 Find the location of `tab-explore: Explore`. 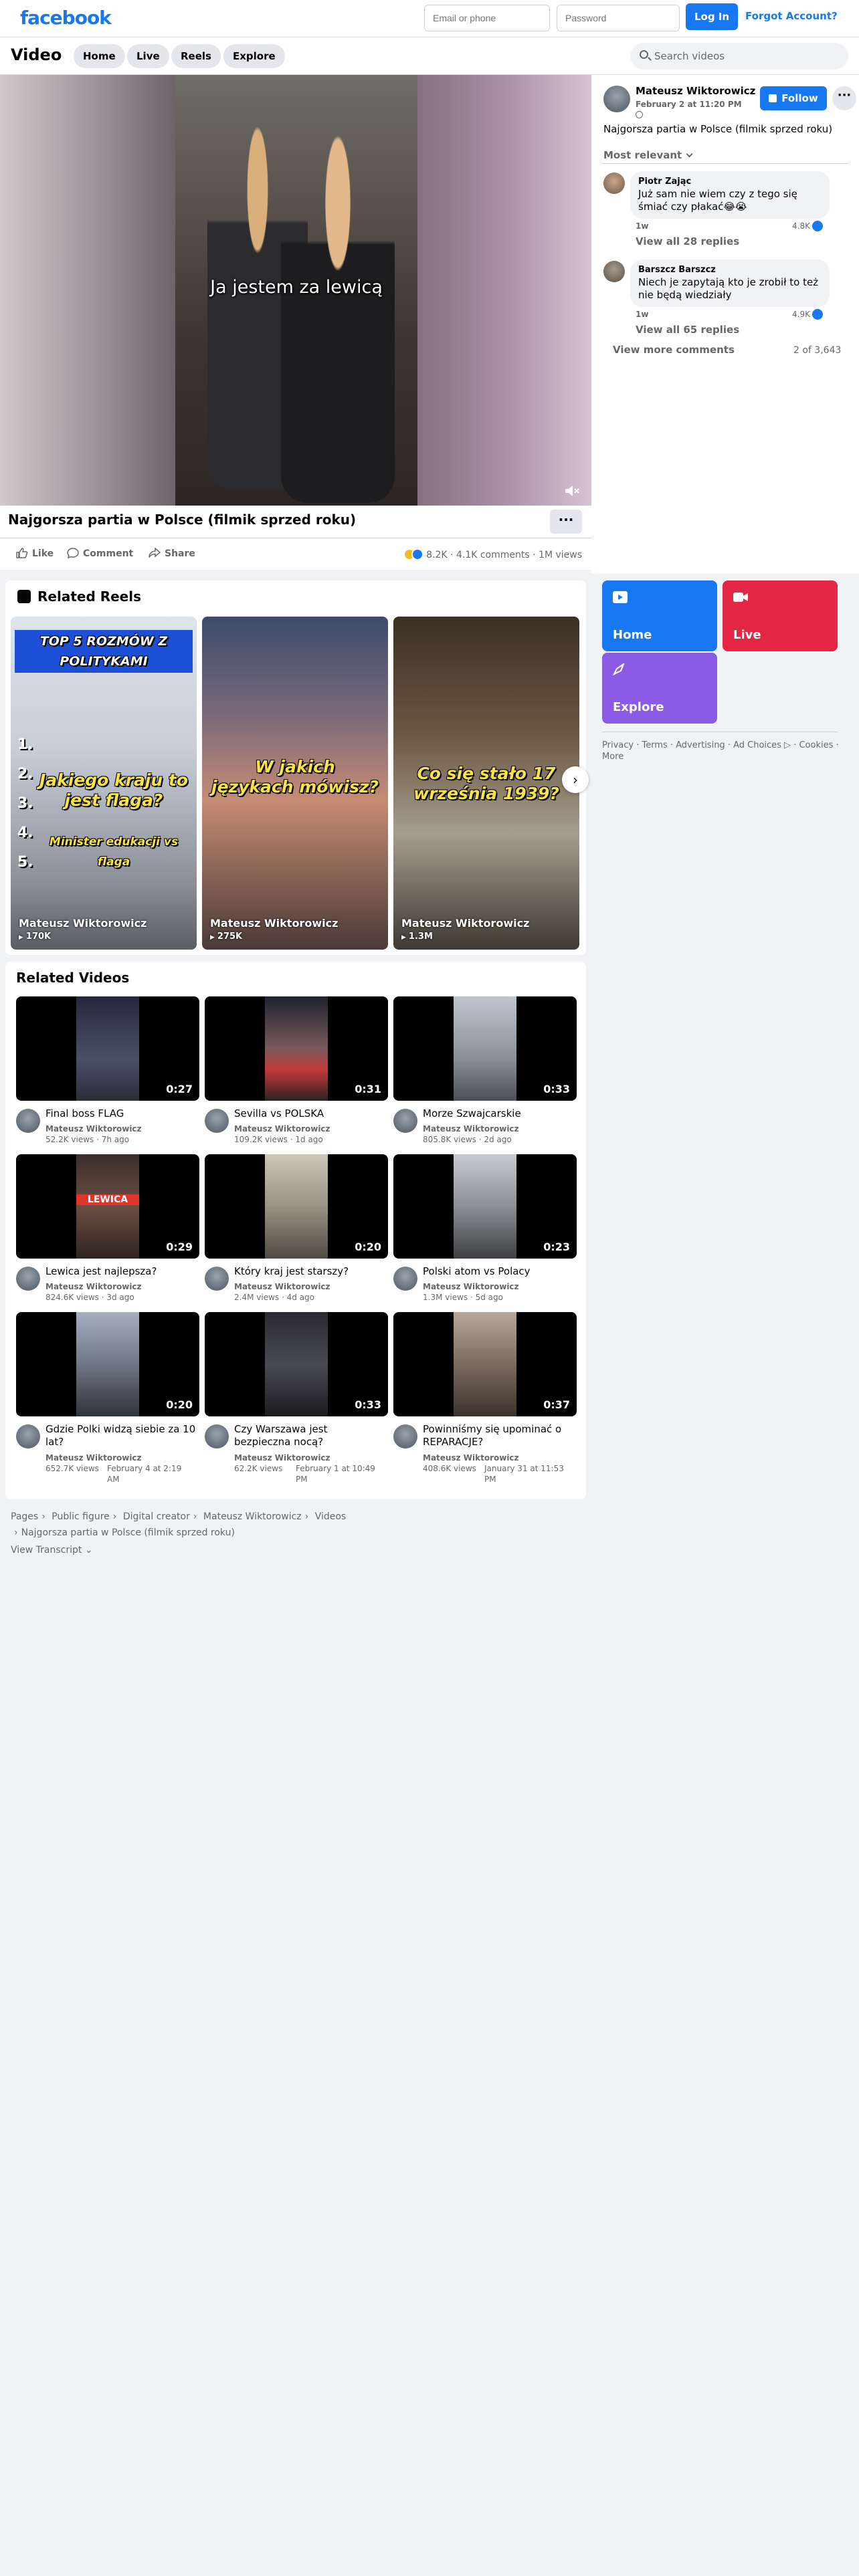

tab-explore: Explore is located at coordinates (254, 56).